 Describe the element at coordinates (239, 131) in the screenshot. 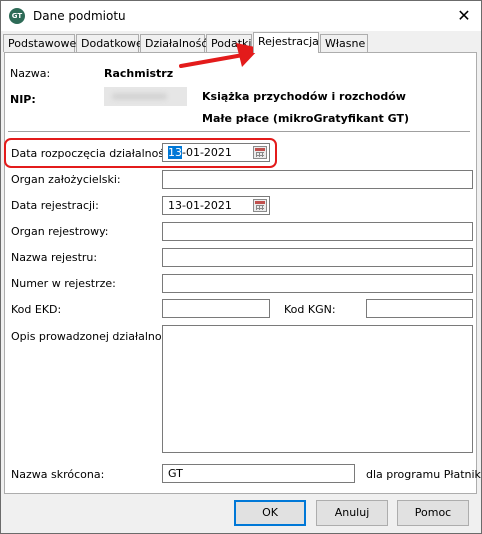

I see `separator` at that location.